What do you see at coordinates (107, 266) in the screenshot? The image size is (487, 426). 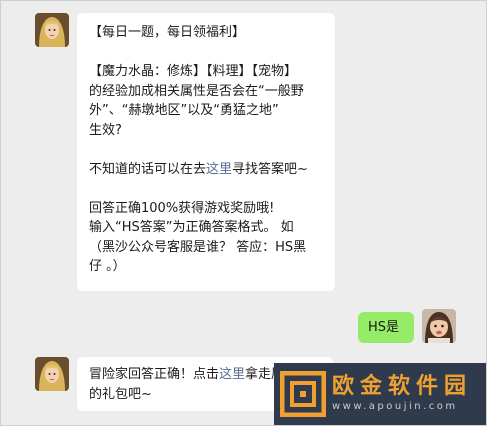 I see `message-line: 仔 。）` at bounding box center [107, 266].